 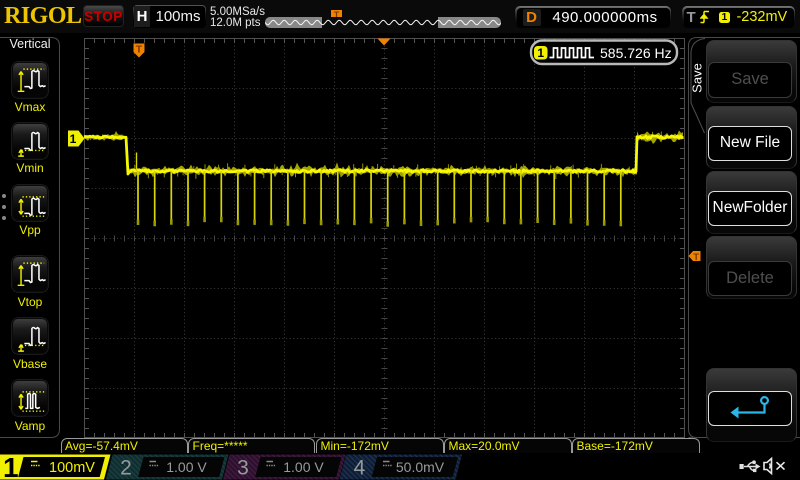 I want to click on svg-text: 1, so click(x=11, y=466).